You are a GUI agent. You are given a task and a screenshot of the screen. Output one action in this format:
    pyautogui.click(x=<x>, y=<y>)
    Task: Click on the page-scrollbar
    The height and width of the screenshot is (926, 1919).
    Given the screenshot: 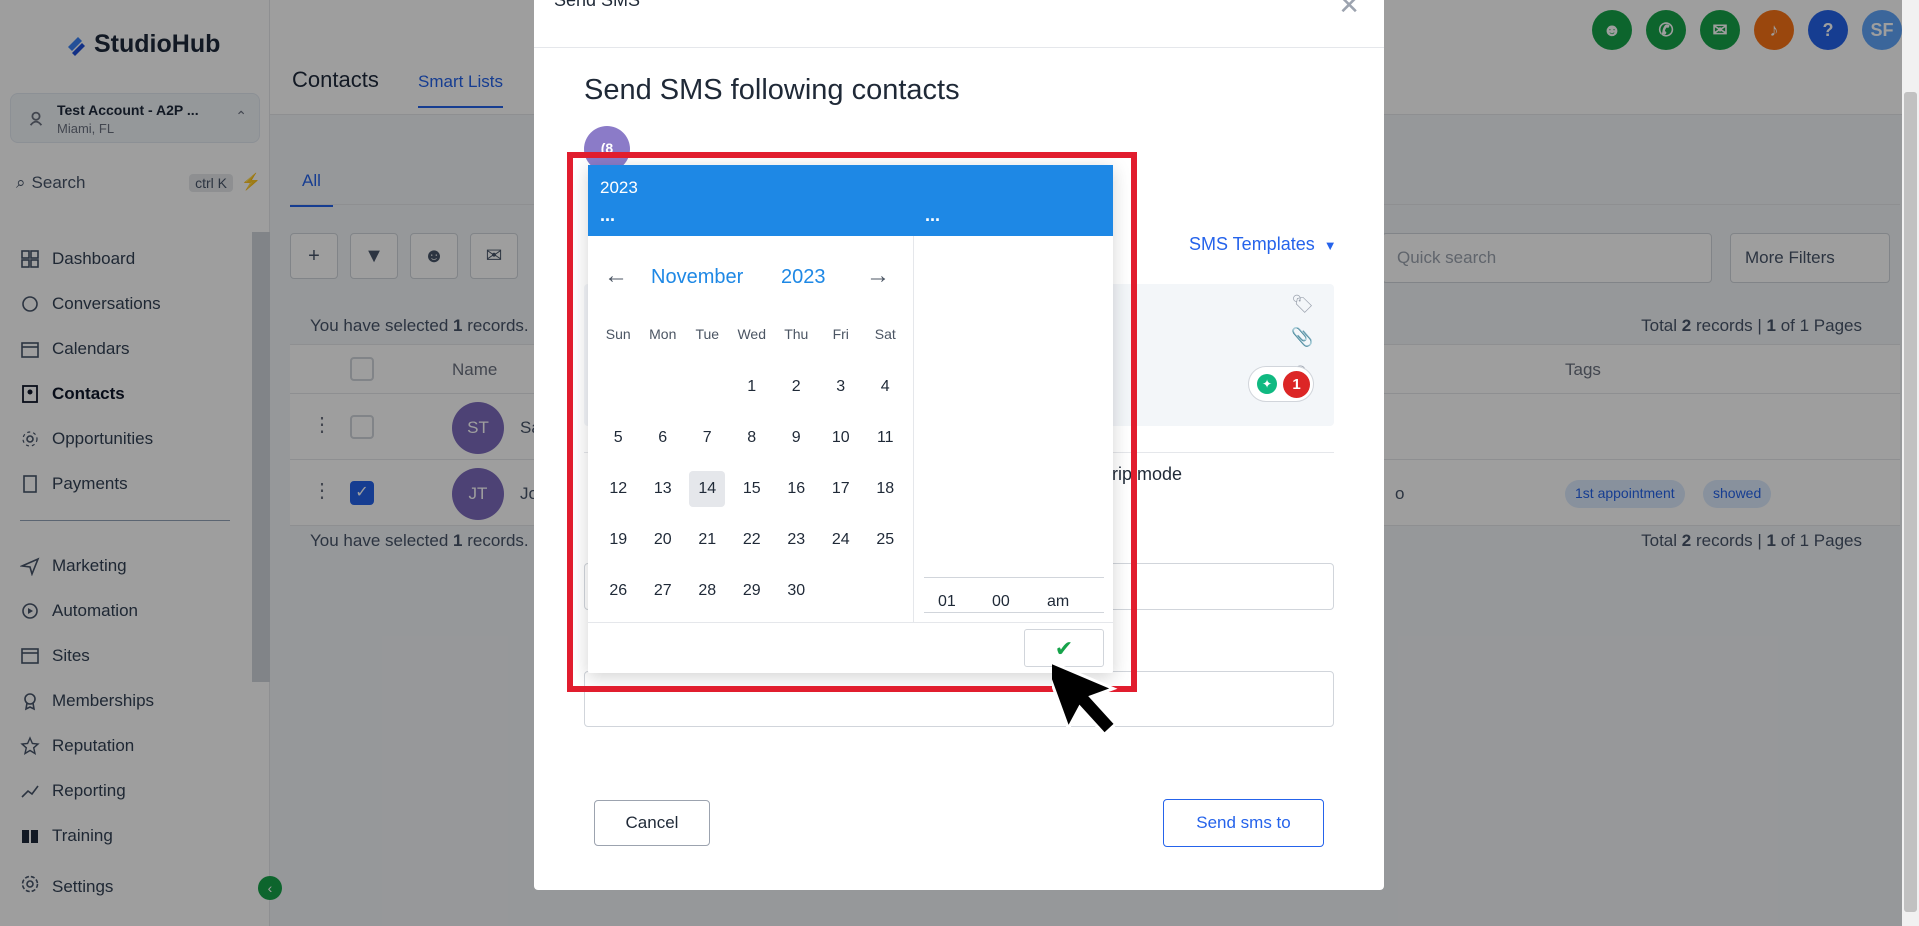 What is the action you would take?
    pyautogui.click(x=1910, y=463)
    